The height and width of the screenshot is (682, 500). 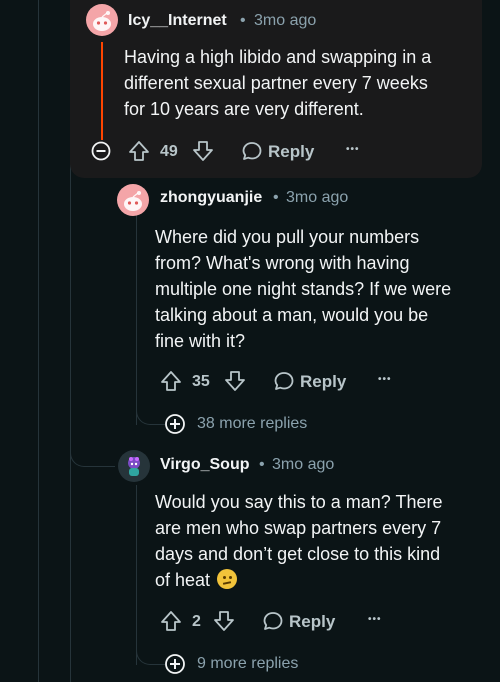 I want to click on comment-line: from? What's wrong with having, so click(x=282, y=263).